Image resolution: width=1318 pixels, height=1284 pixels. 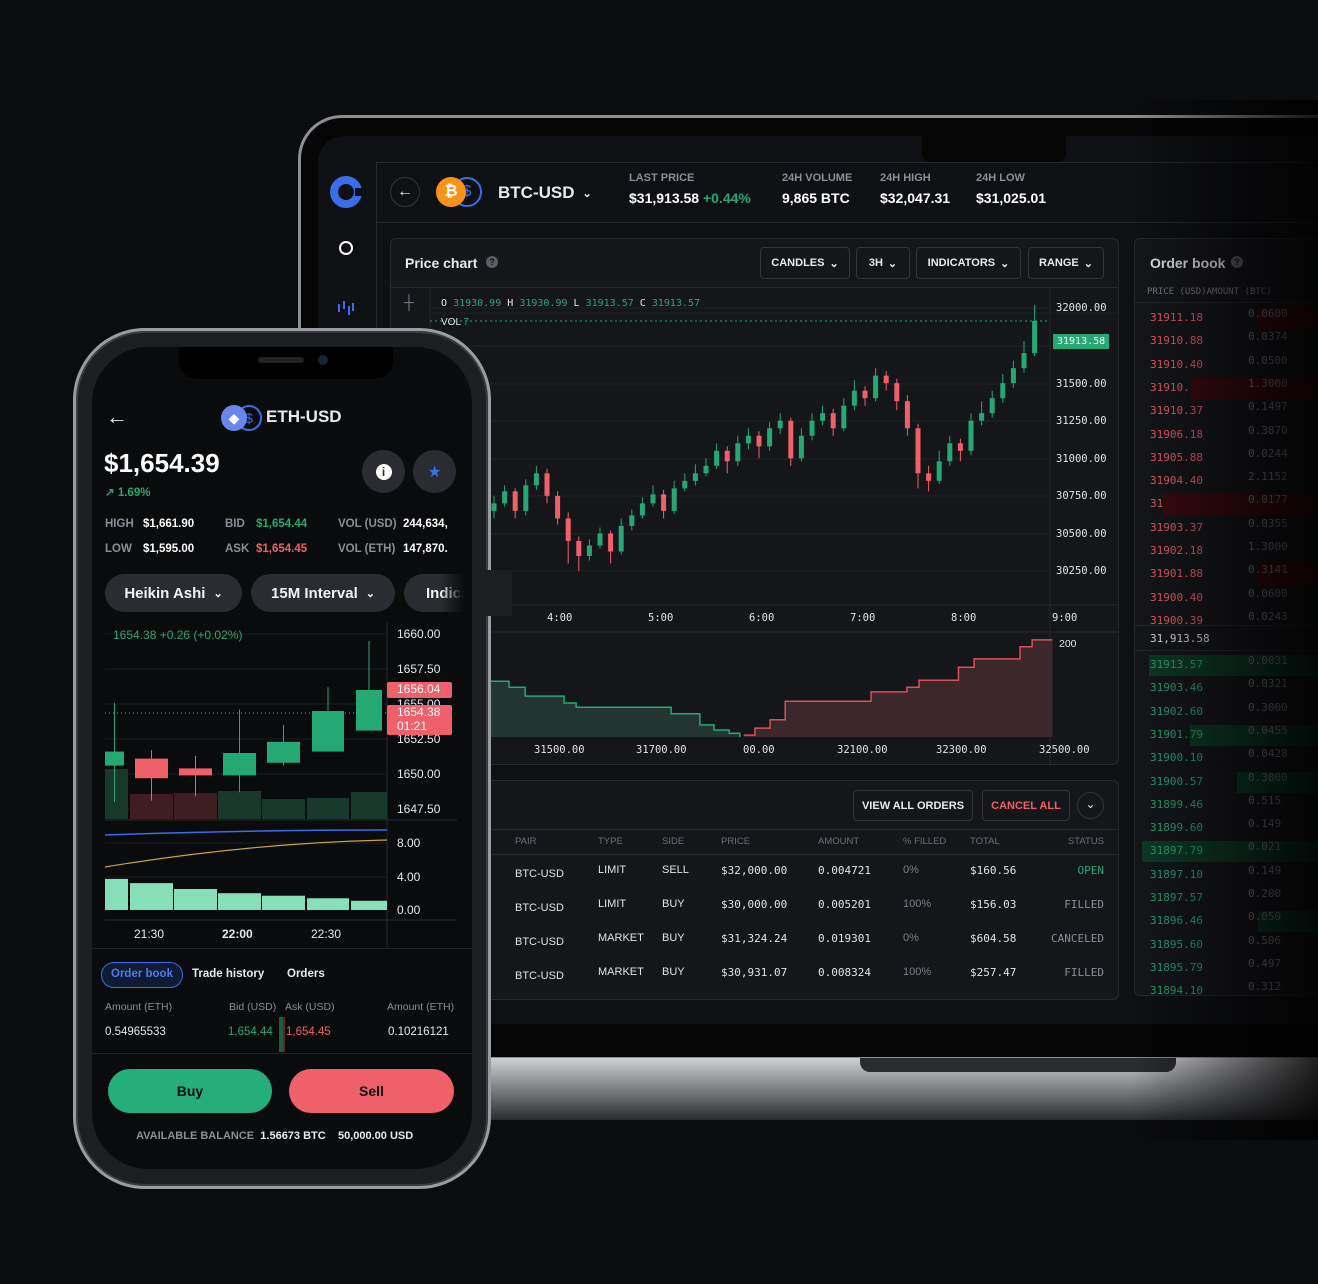 I want to click on price-tick: 31500.00, so click(x=1081, y=384).